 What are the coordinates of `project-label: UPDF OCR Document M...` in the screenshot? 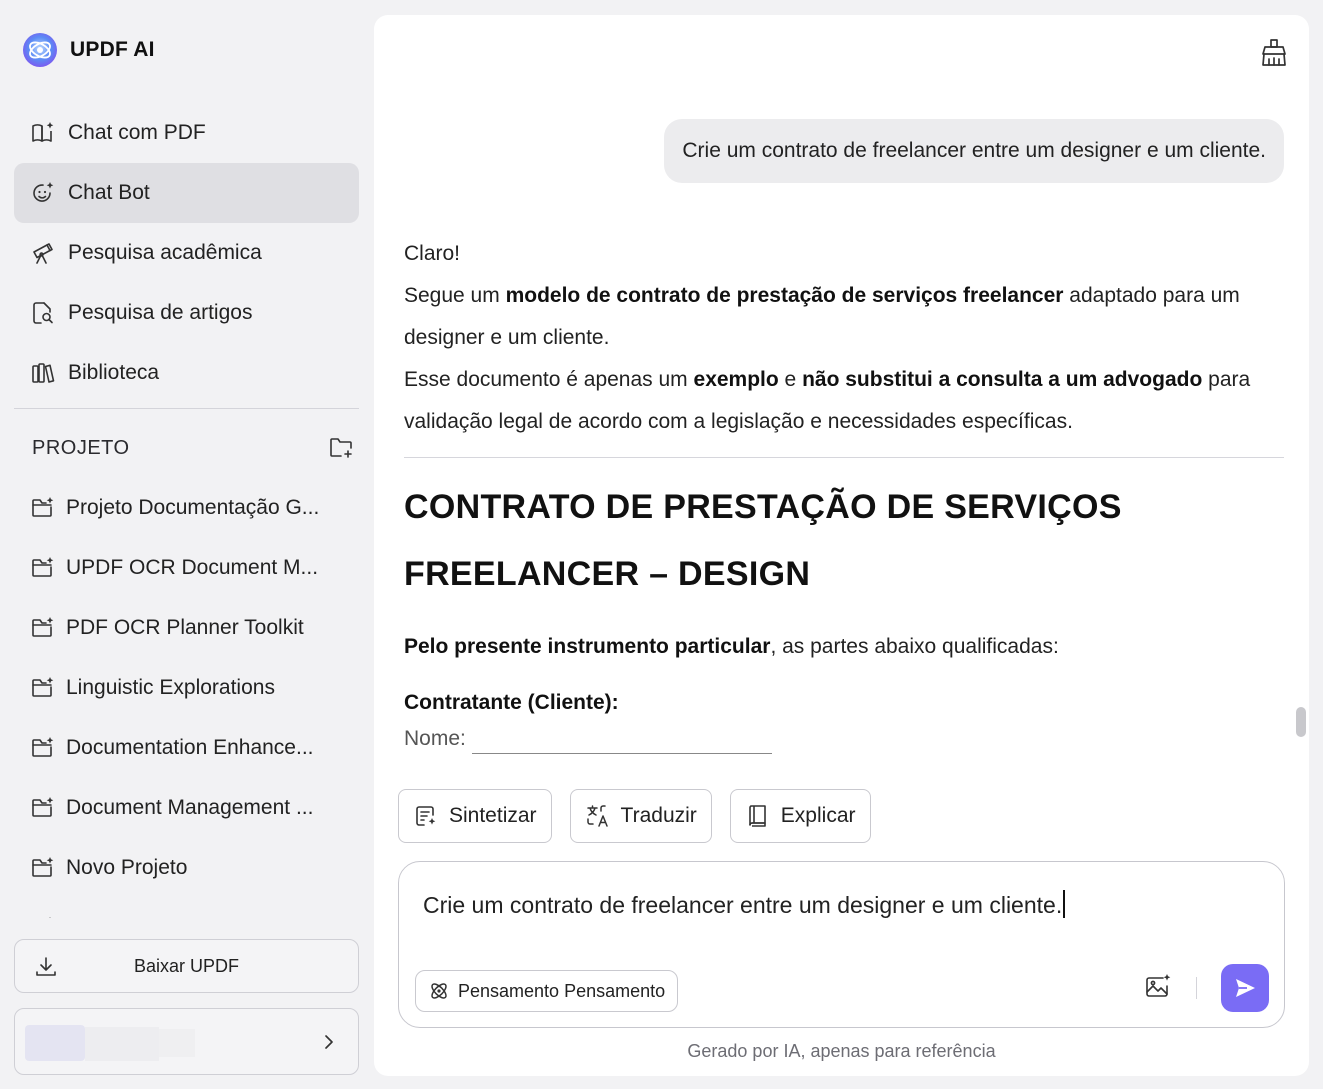 It's located at (192, 567).